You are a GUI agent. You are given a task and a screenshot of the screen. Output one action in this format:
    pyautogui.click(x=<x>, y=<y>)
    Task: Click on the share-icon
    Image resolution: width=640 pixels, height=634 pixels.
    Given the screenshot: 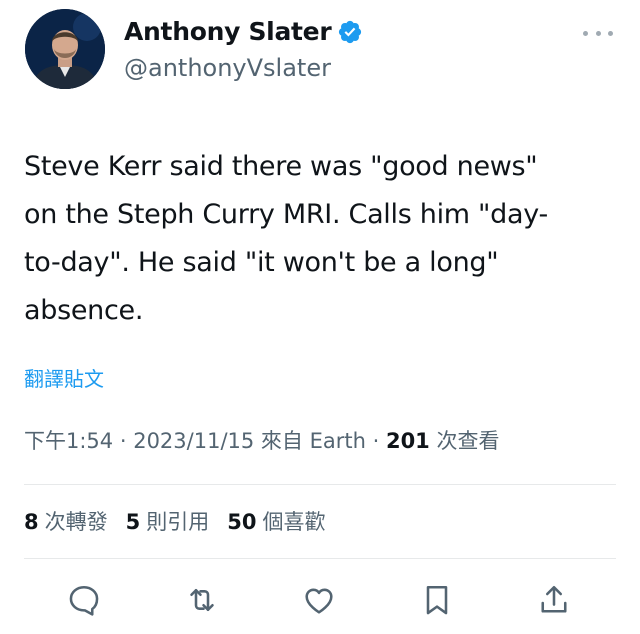 What is the action you would take?
    pyautogui.click(x=554, y=600)
    